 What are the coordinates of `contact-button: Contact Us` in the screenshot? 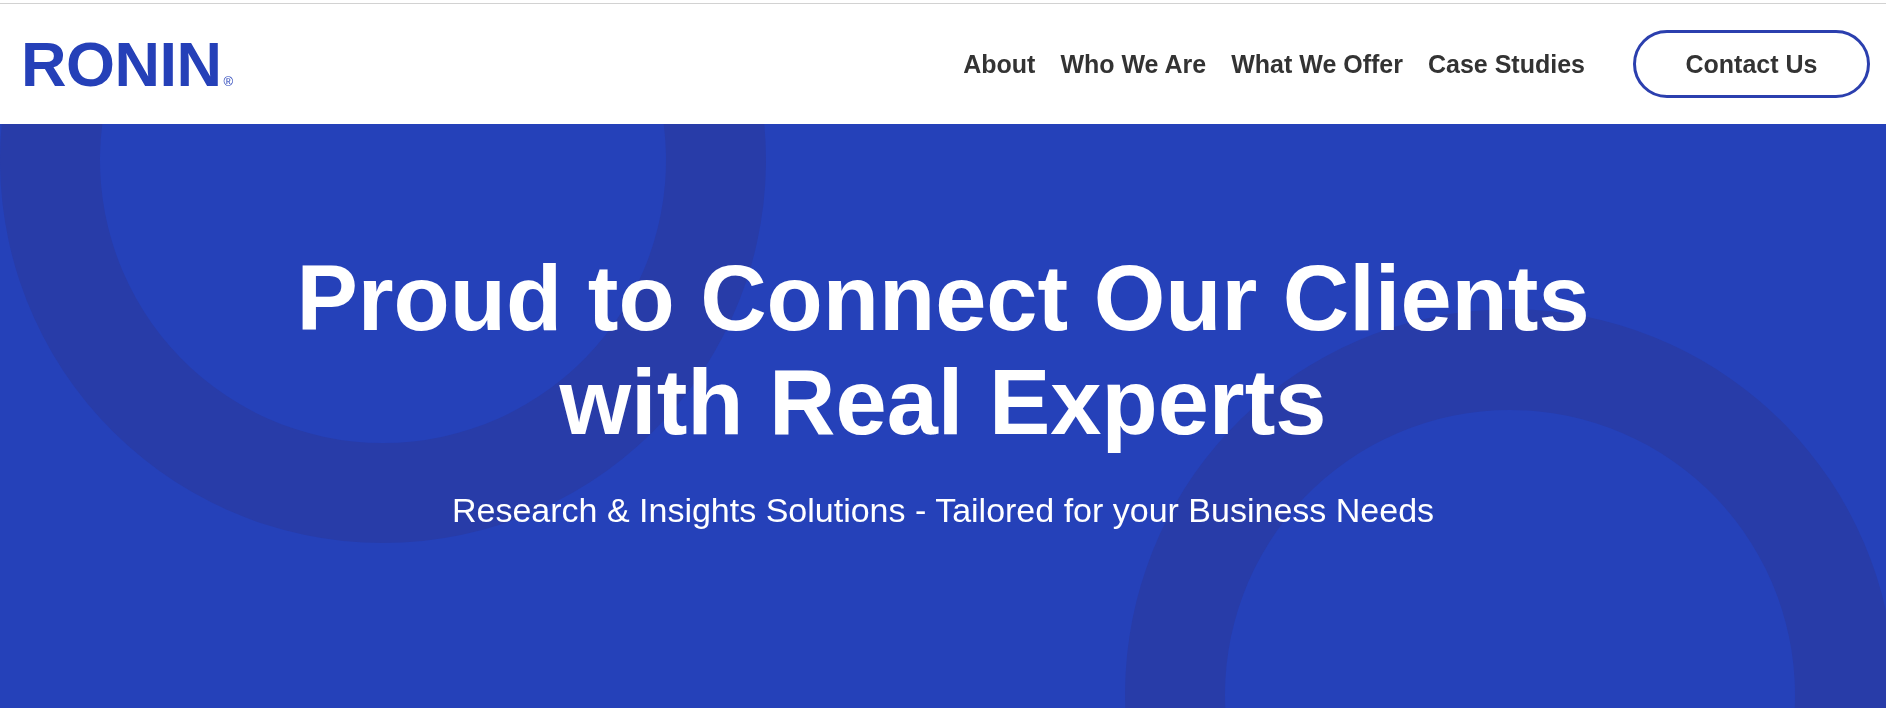 It's located at (1751, 64).